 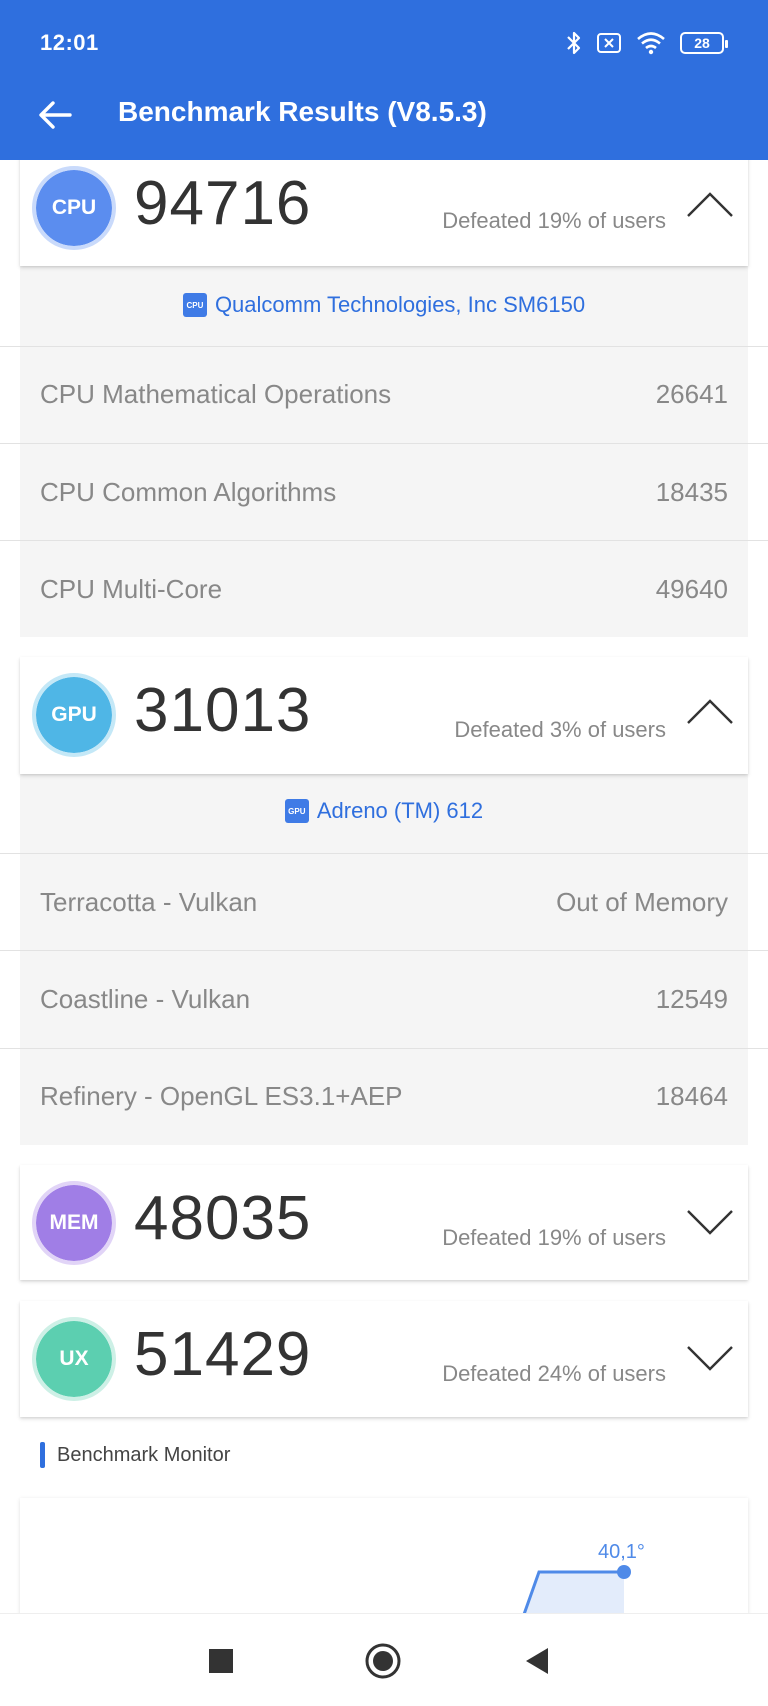 I want to click on cpu-chip-name-row: CPU Qualcomm Technologies, Inc SM6150, so click(x=384, y=305).